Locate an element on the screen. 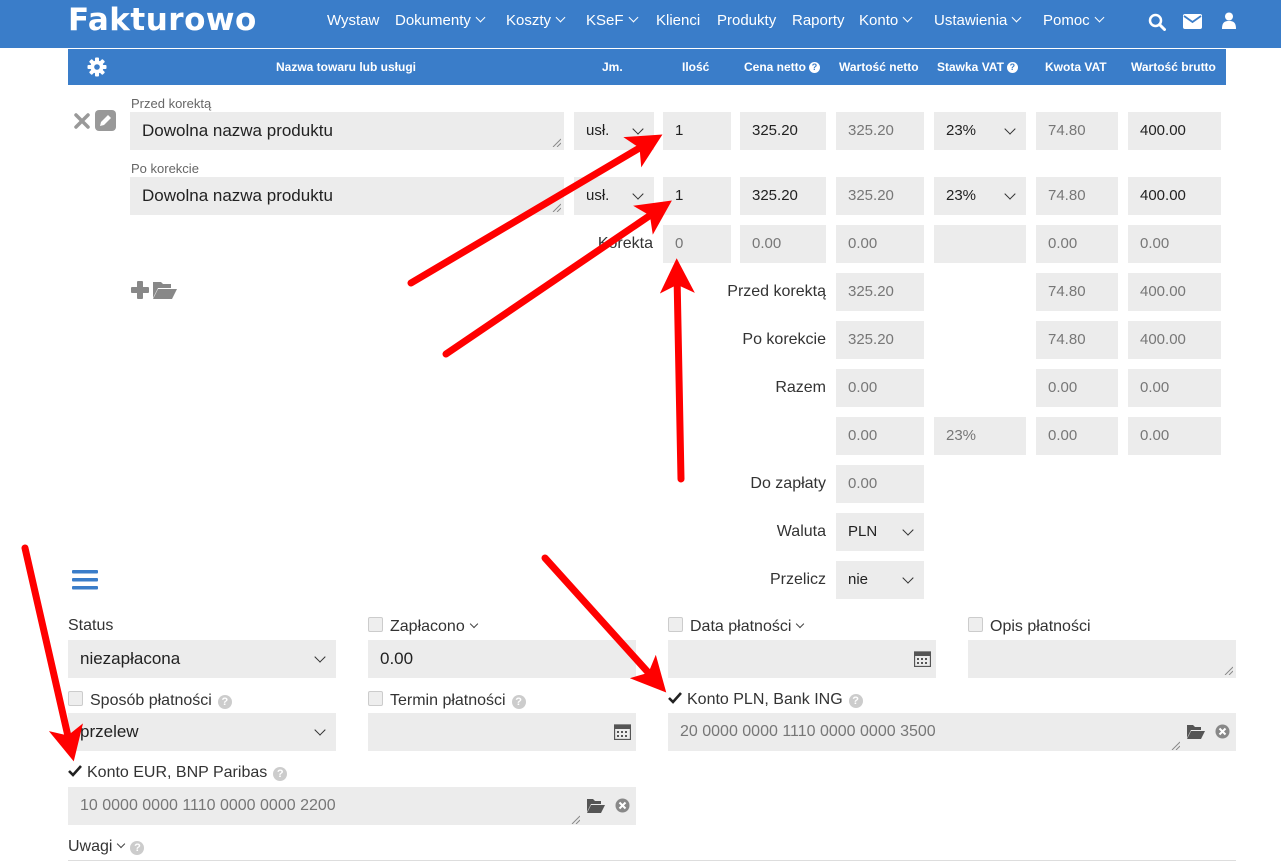 Image resolution: width=1281 pixels, height=861 pixels. currency-select: PLN is located at coordinates (880, 532).